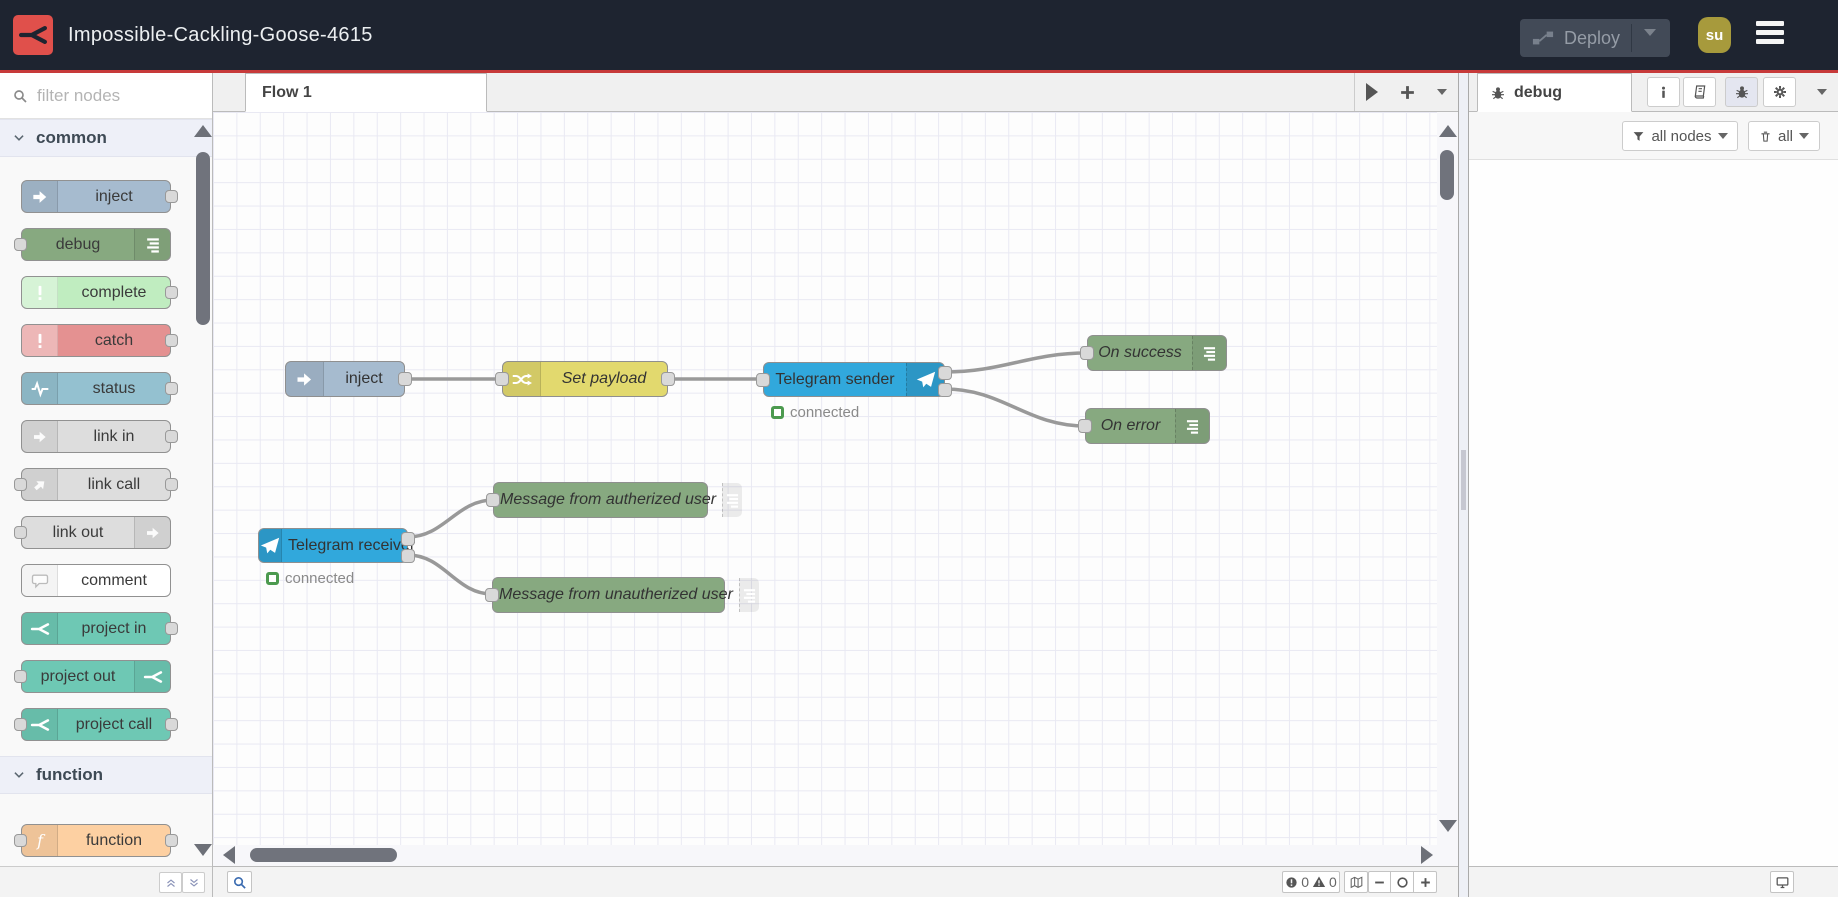  I want to click on palette-search, so click(106, 96).